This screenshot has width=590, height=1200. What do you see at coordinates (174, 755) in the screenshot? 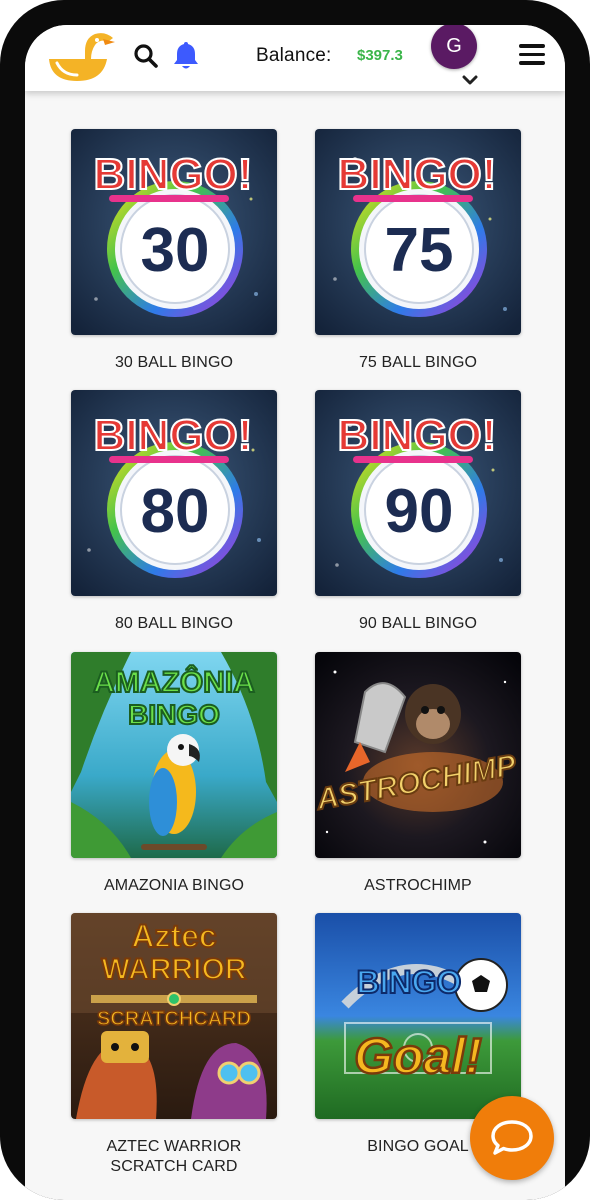
I see `game-thumbnail-amazonia-bingo: AMAZÔNIA BINGO` at bounding box center [174, 755].